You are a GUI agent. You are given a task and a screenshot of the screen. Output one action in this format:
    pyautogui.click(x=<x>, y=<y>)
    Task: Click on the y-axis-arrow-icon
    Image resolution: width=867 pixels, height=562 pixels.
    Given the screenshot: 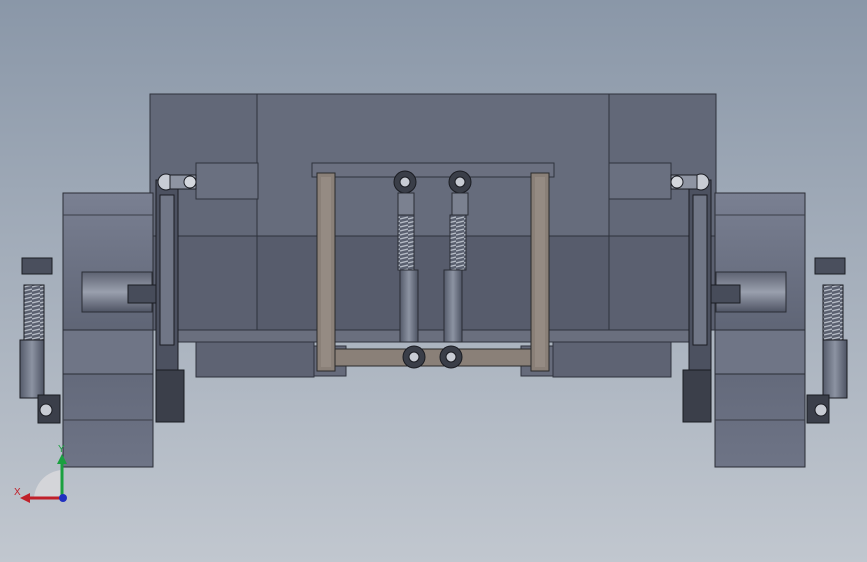 What is the action you would take?
    pyautogui.click(x=62, y=459)
    